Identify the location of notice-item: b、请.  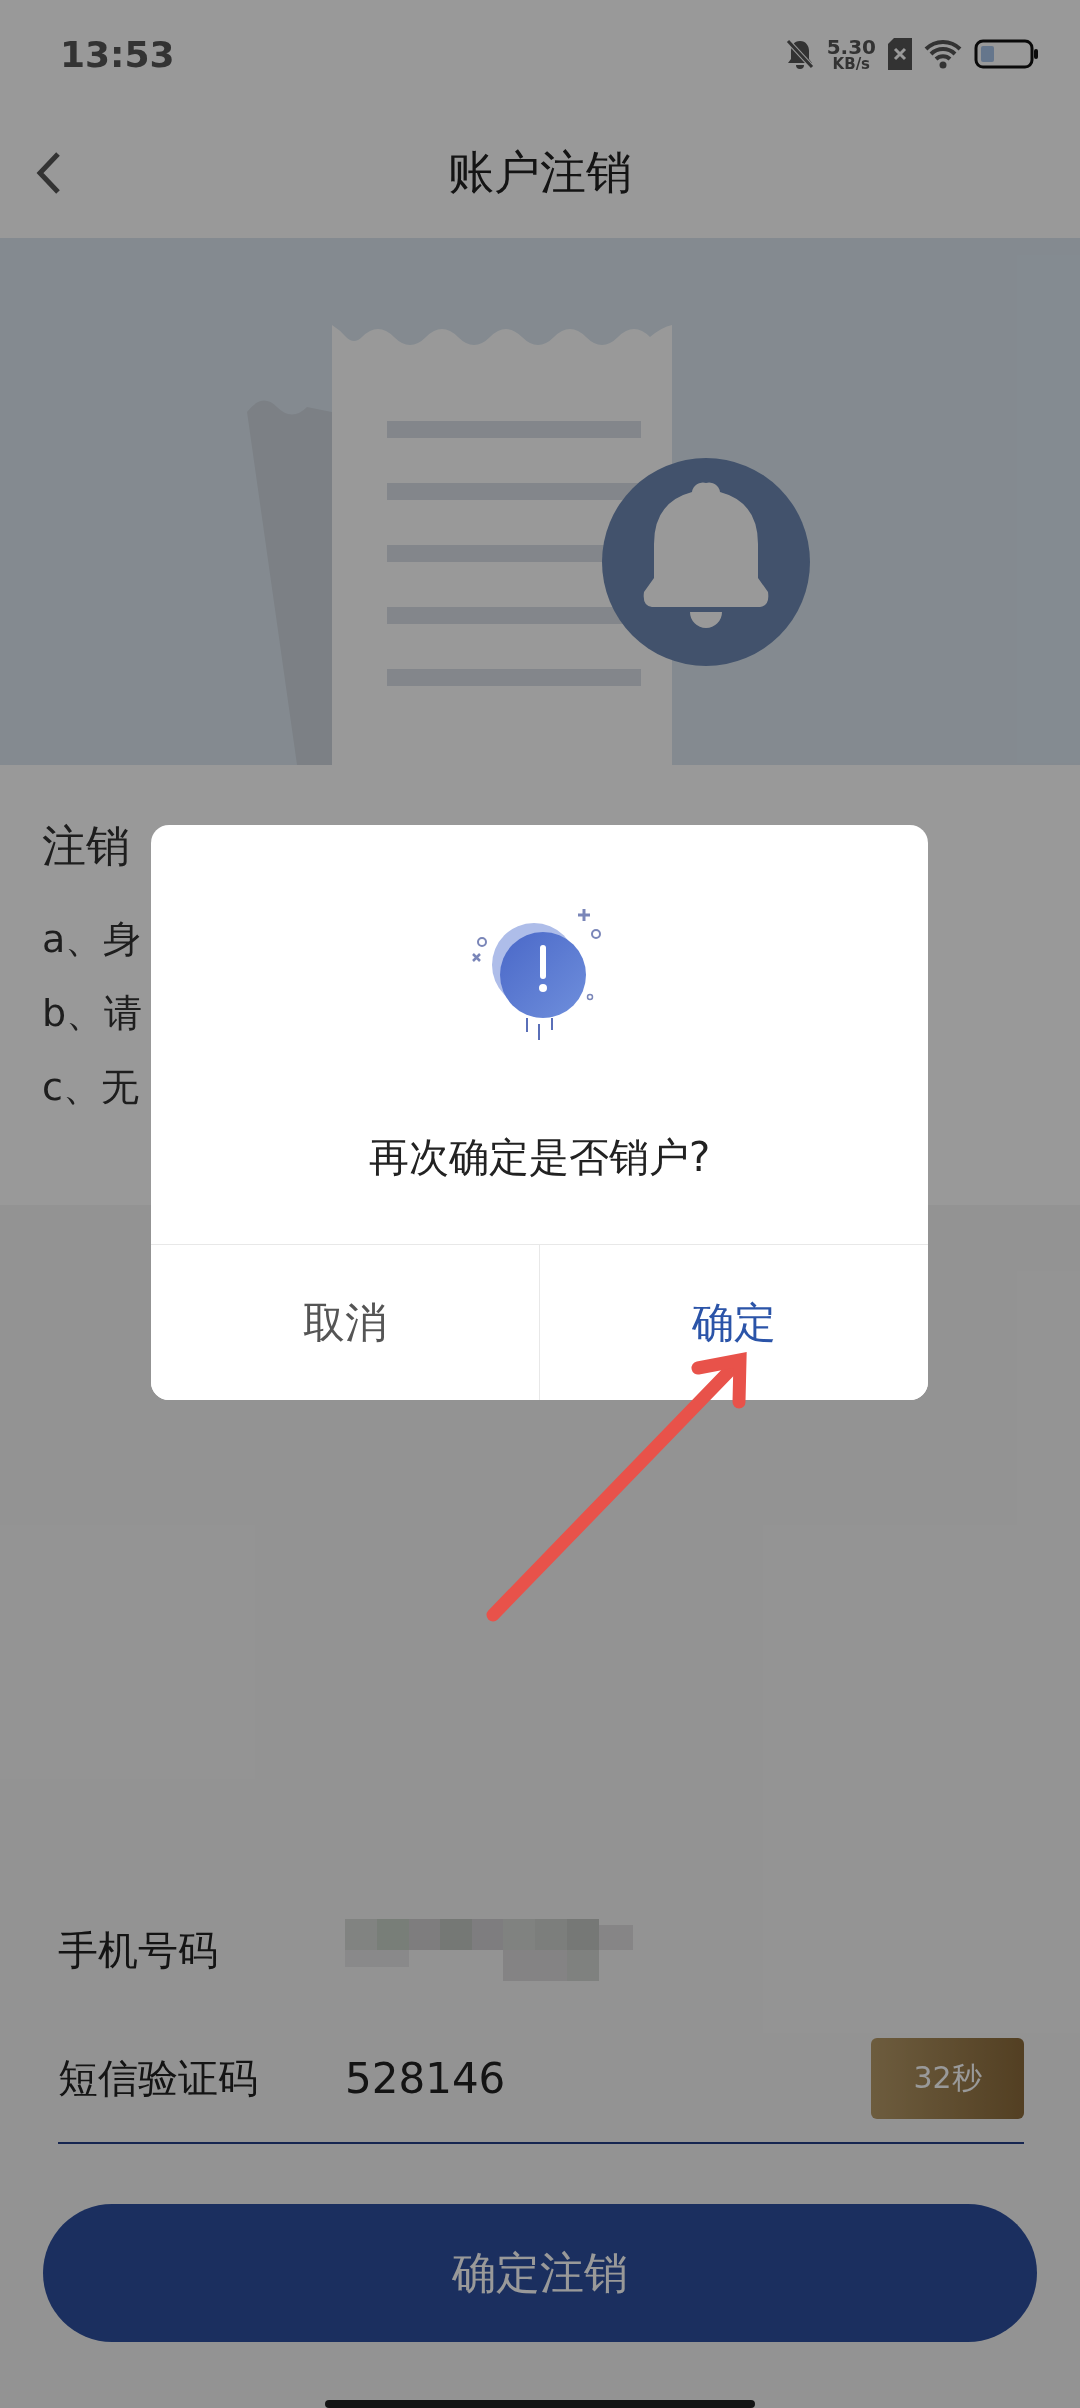
(93, 1013).